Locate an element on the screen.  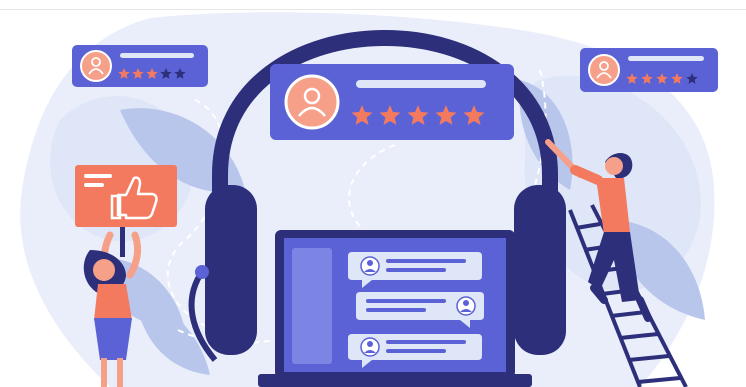
rating-card-left is located at coordinates (140, 66).